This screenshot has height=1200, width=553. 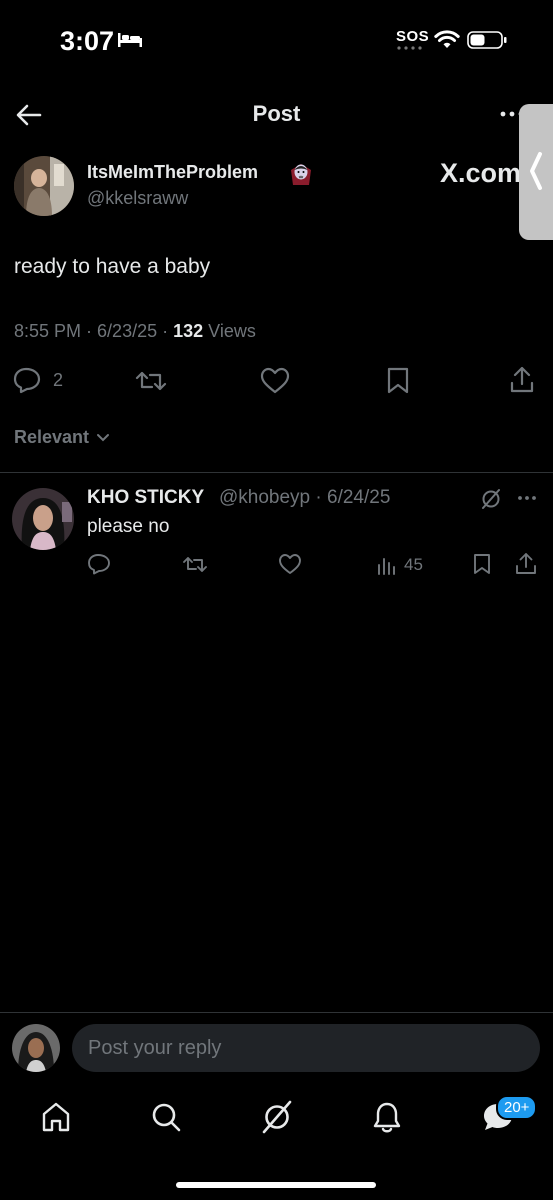 What do you see at coordinates (359, 497) in the screenshot?
I see `reply-date: 6/24/25` at bounding box center [359, 497].